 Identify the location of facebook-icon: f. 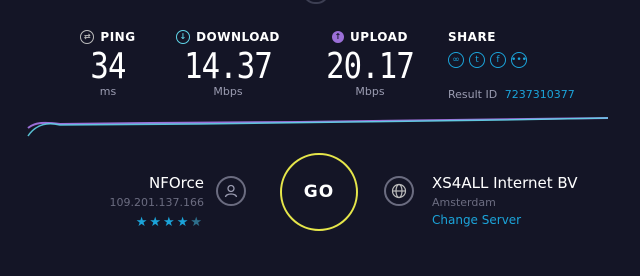
(498, 60).